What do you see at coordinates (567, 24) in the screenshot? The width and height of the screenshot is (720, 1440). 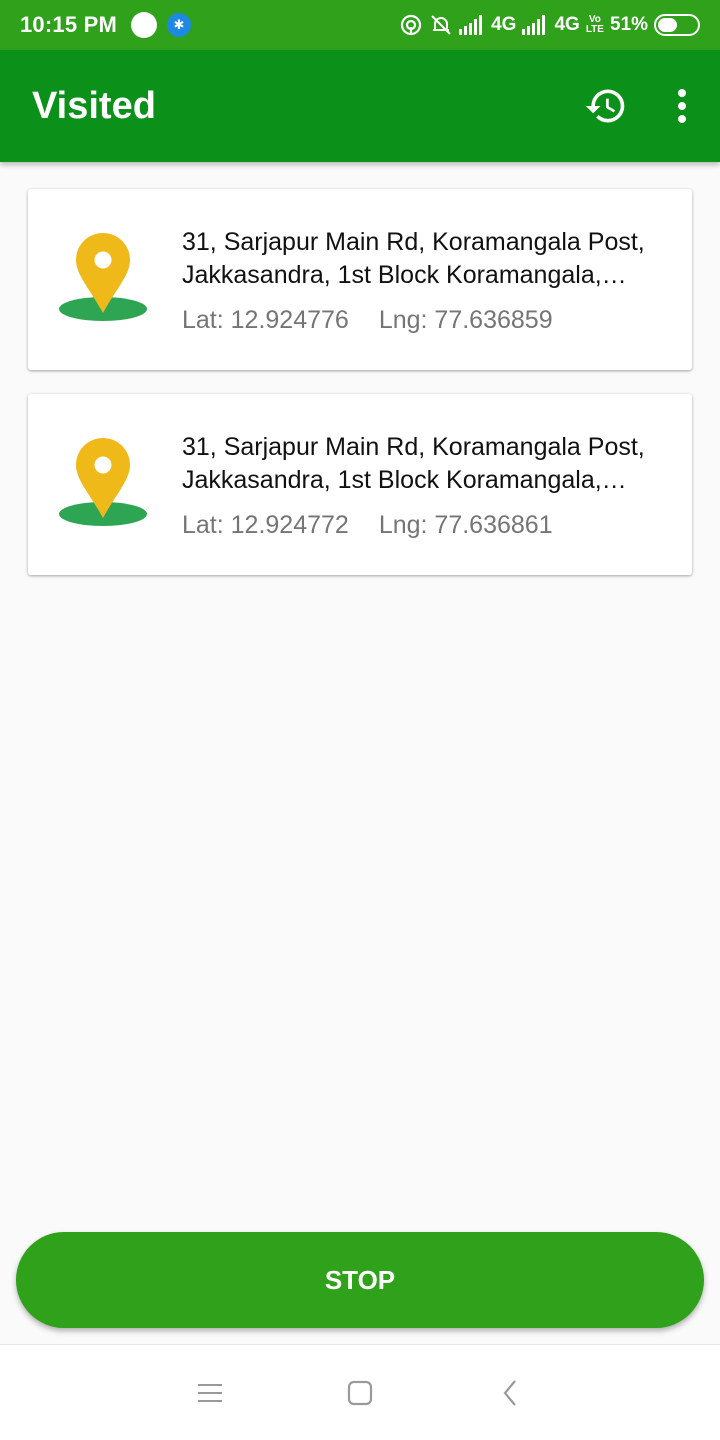 I see `network-type-2: 4G` at bounding box center [567, 24].